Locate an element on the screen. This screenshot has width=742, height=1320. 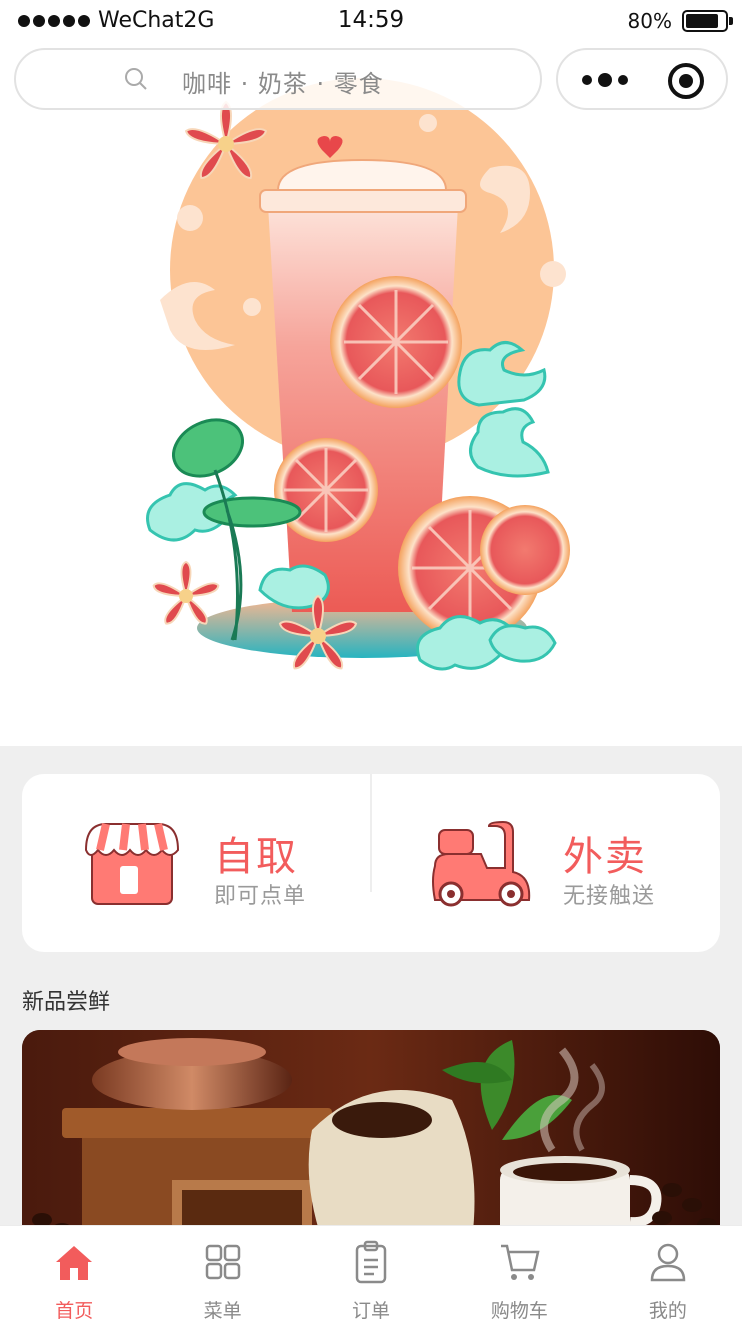
more-dots-icon is located at coordinates (605, 80).